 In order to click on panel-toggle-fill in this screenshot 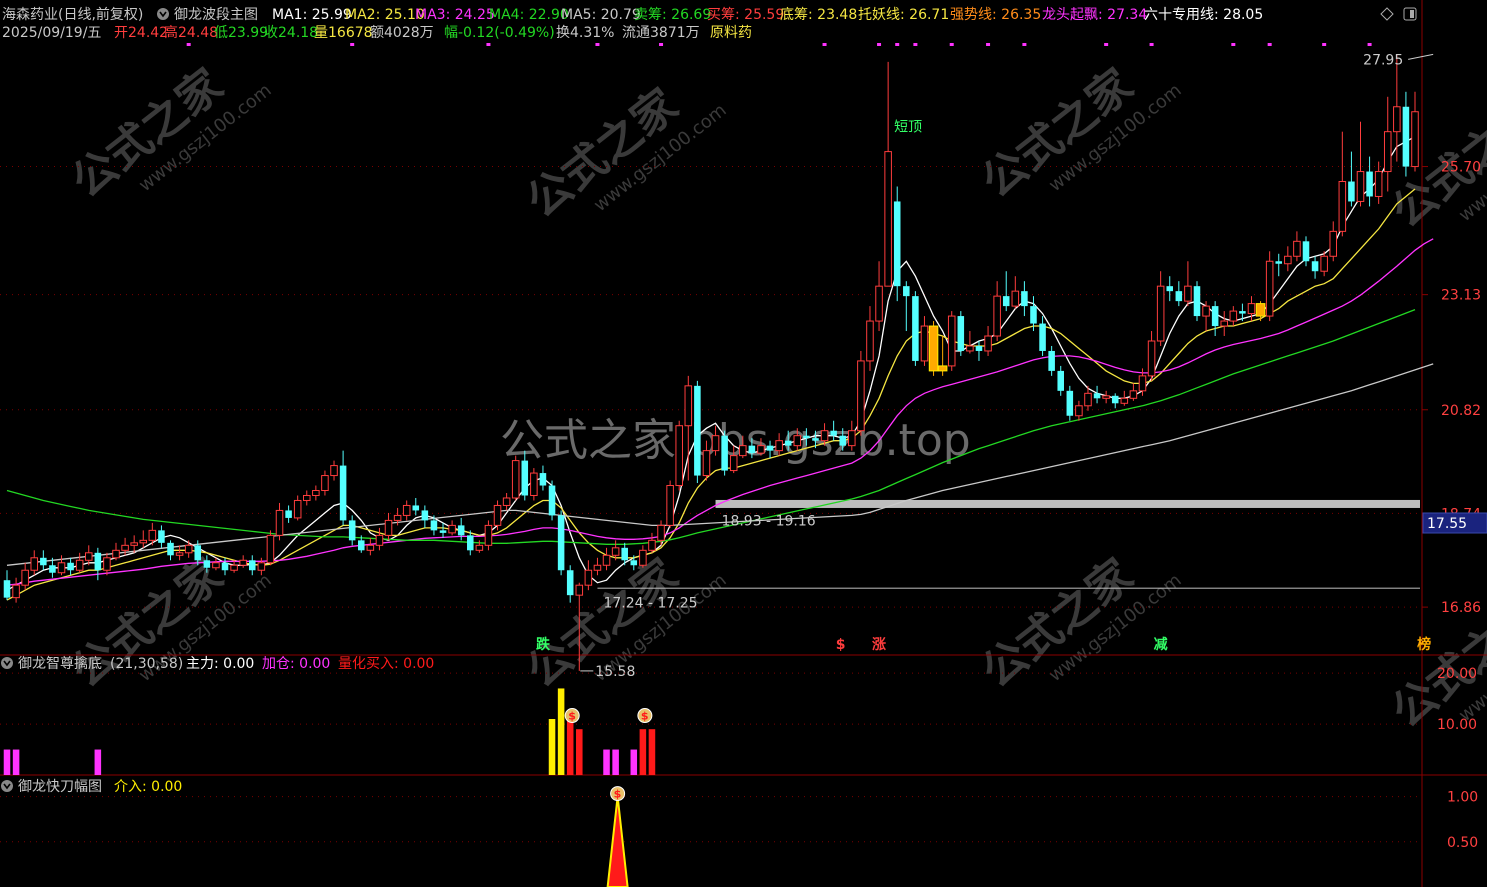, I will do `click(1412, 14)`.